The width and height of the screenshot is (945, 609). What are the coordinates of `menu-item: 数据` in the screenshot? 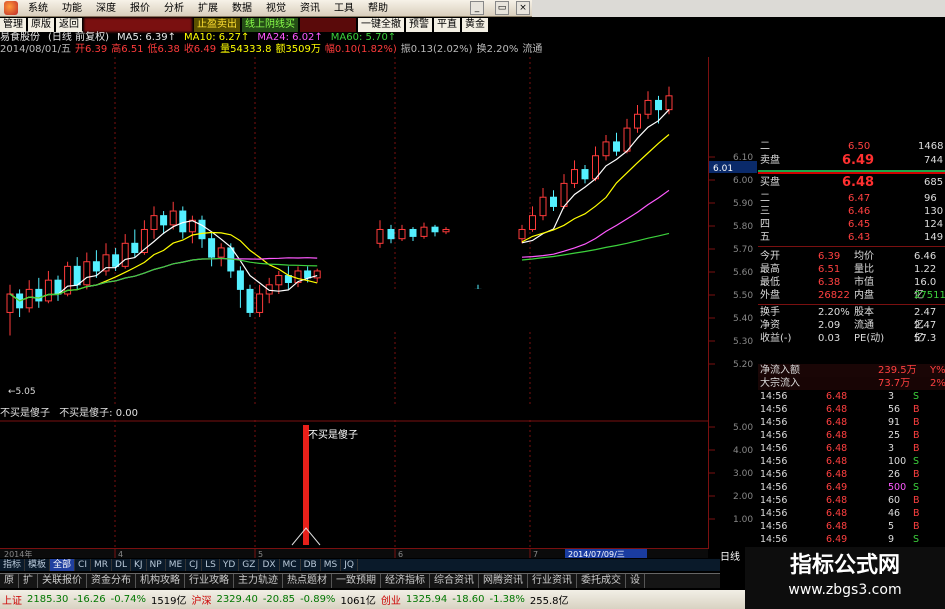 It's located at (242, 8).